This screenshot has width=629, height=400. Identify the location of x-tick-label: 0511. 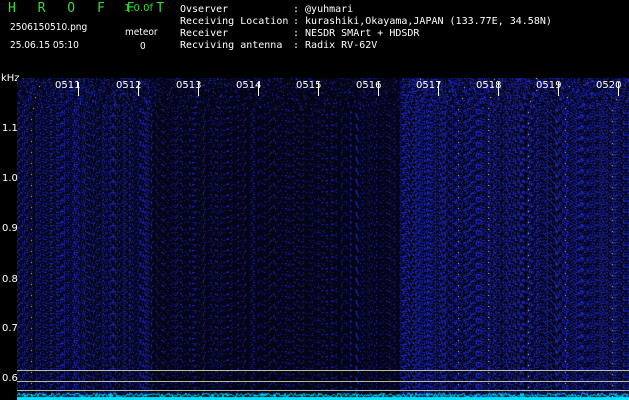
(68, 85).